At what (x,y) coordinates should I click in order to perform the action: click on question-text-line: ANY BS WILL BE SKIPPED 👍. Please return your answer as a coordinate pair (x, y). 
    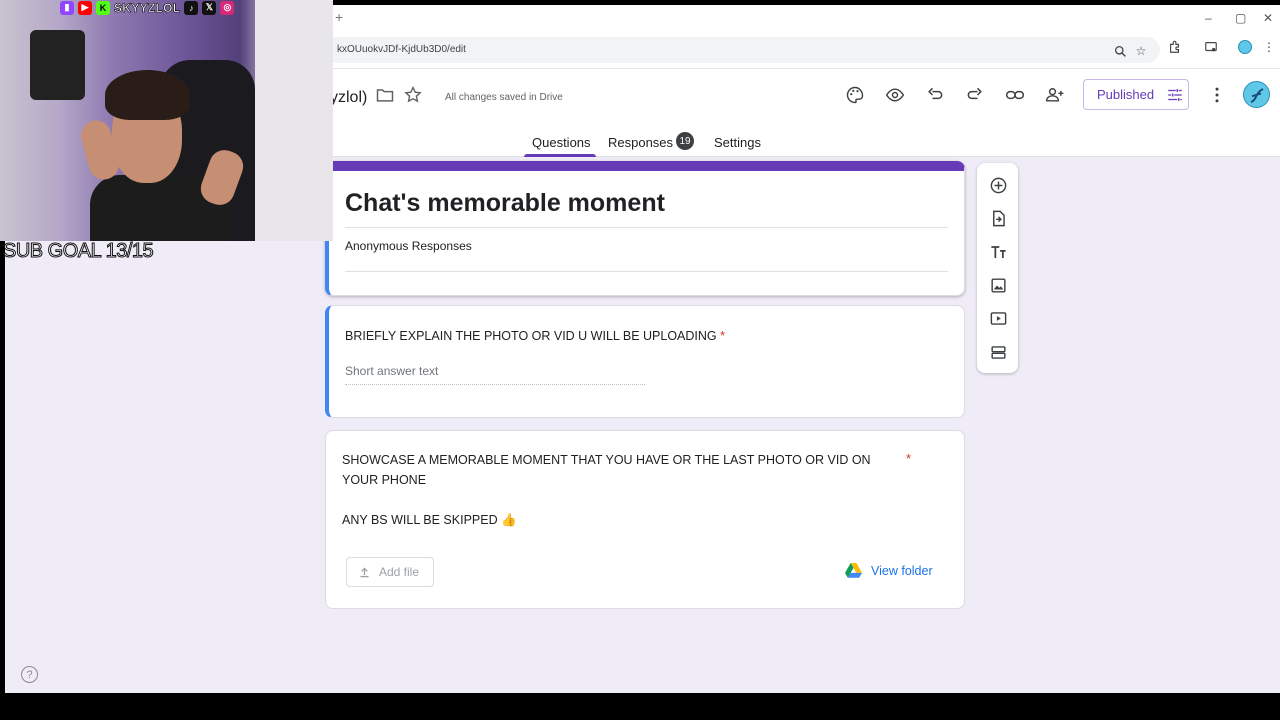
    Looking at the image, I should click on (429, 520).